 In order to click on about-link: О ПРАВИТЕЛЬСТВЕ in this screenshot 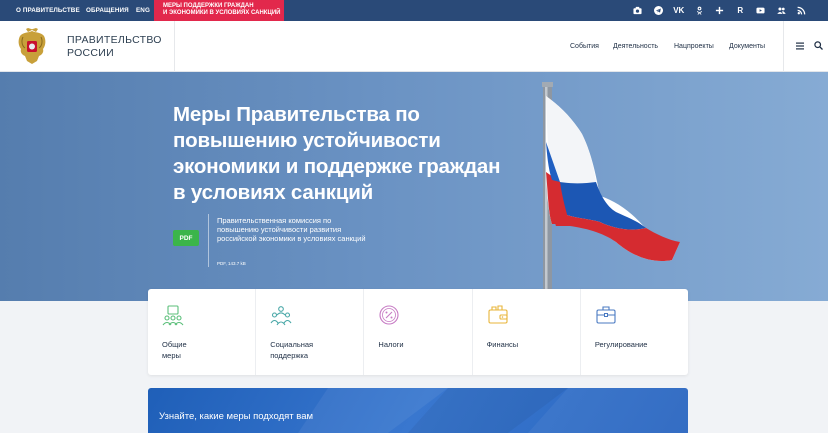, I will do `click(48, 10)`.